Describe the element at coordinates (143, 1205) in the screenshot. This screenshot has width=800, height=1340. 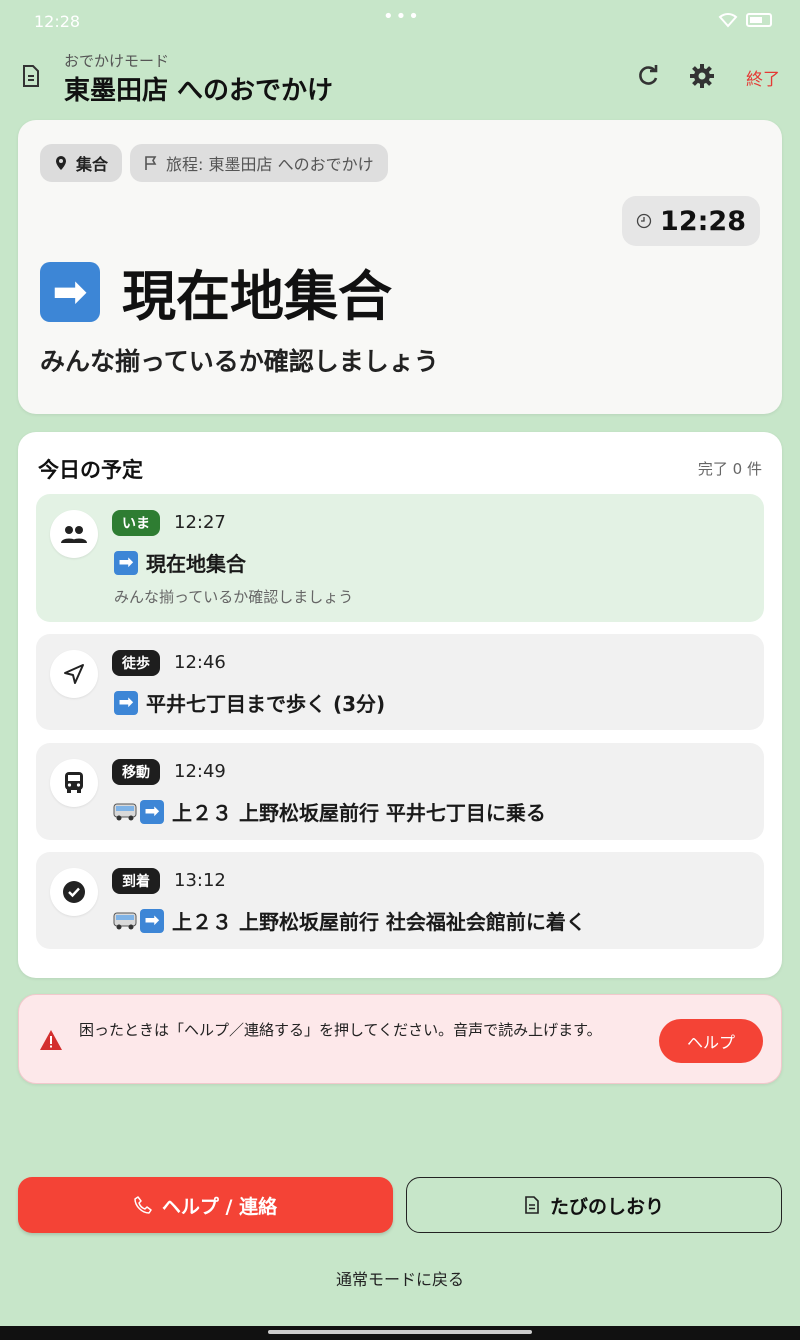
I see `phone-icon` at that location.